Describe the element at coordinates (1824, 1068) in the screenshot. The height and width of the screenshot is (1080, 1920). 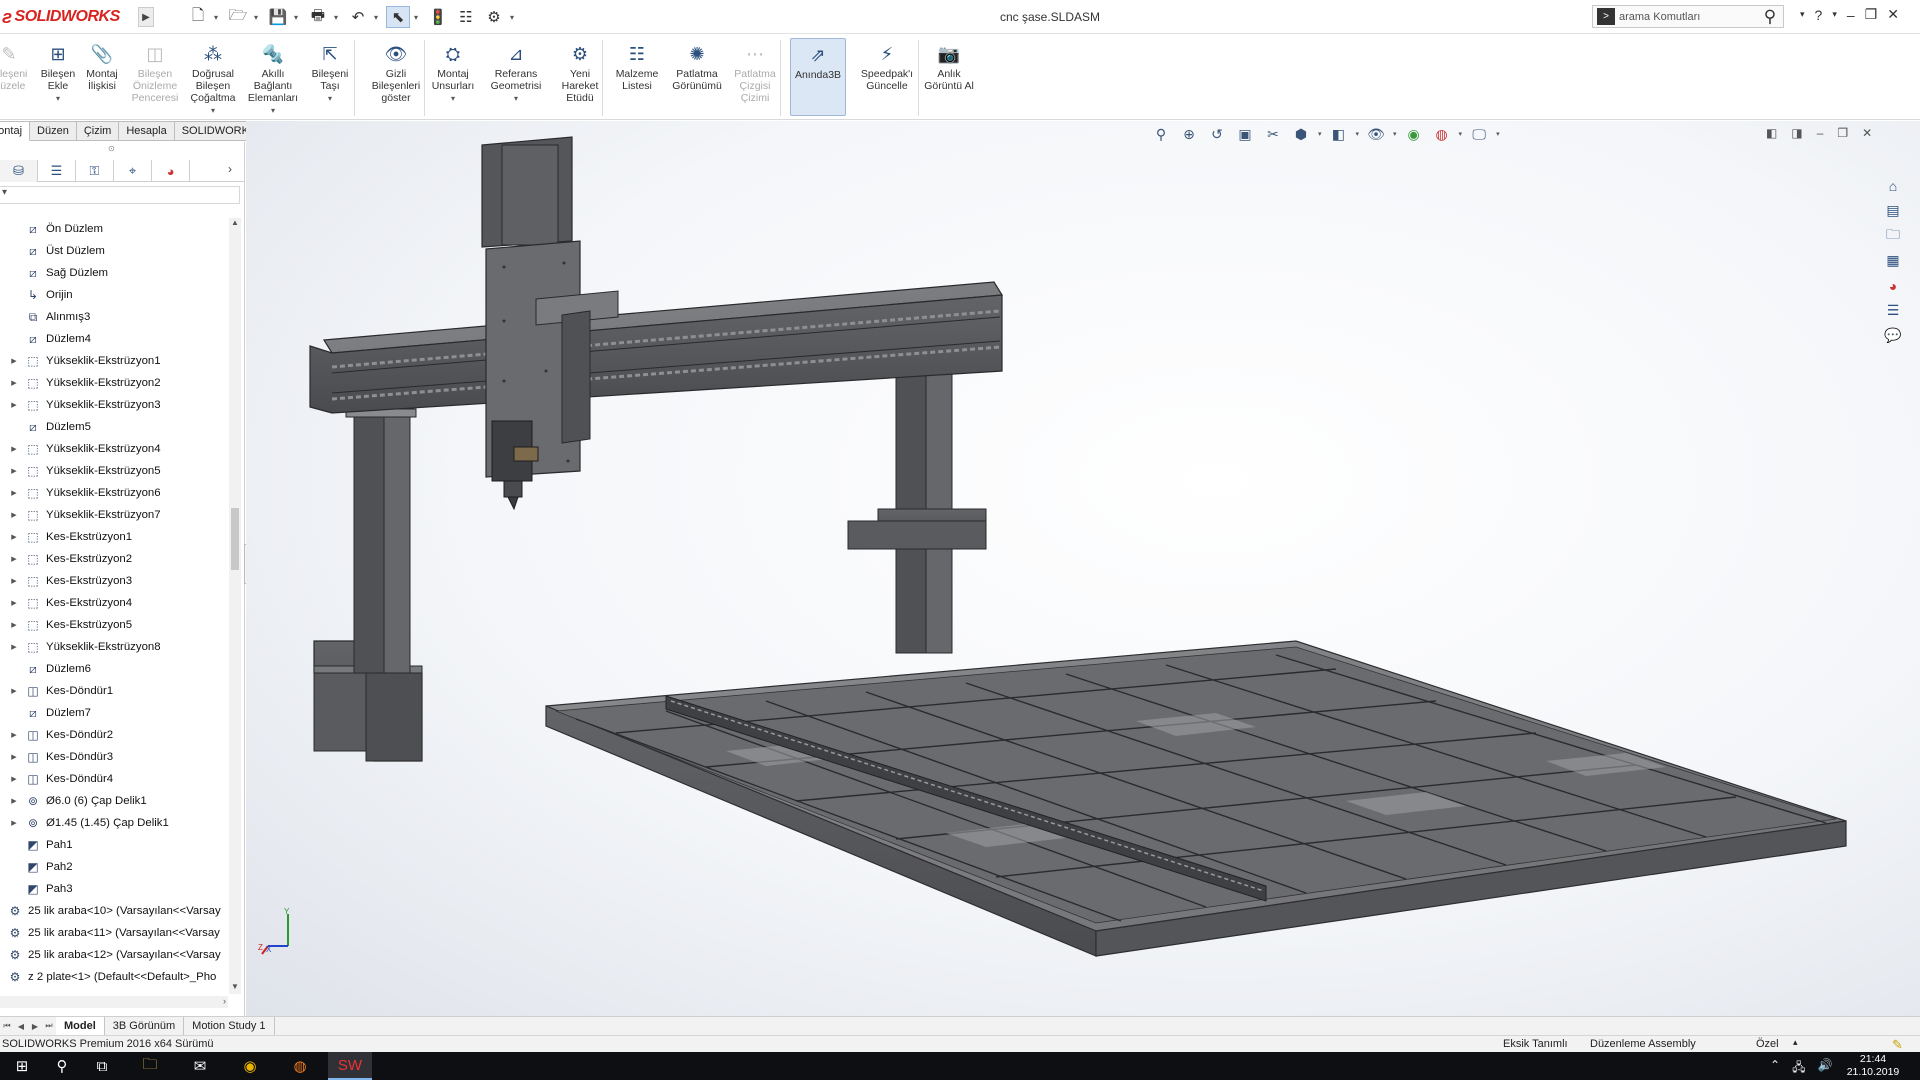
I see `volume-icon: 🔊` at that location.